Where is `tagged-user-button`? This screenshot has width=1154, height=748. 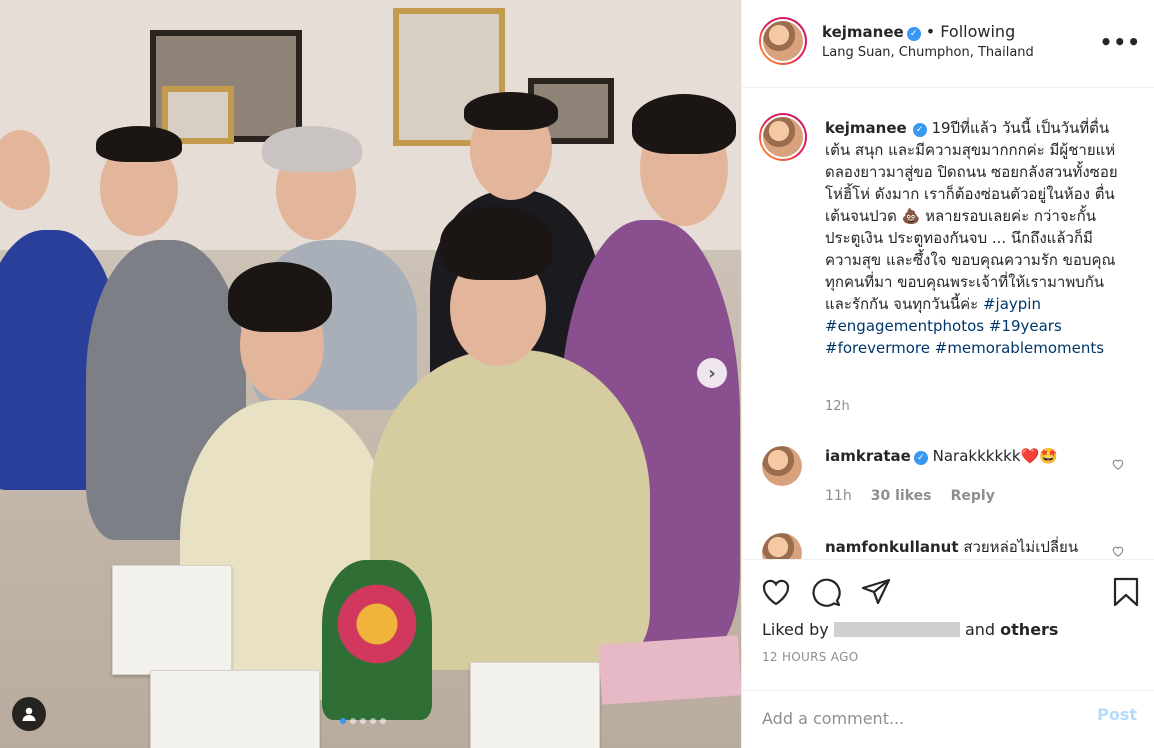
tagged-user-button is located at coordinates (29, 714).